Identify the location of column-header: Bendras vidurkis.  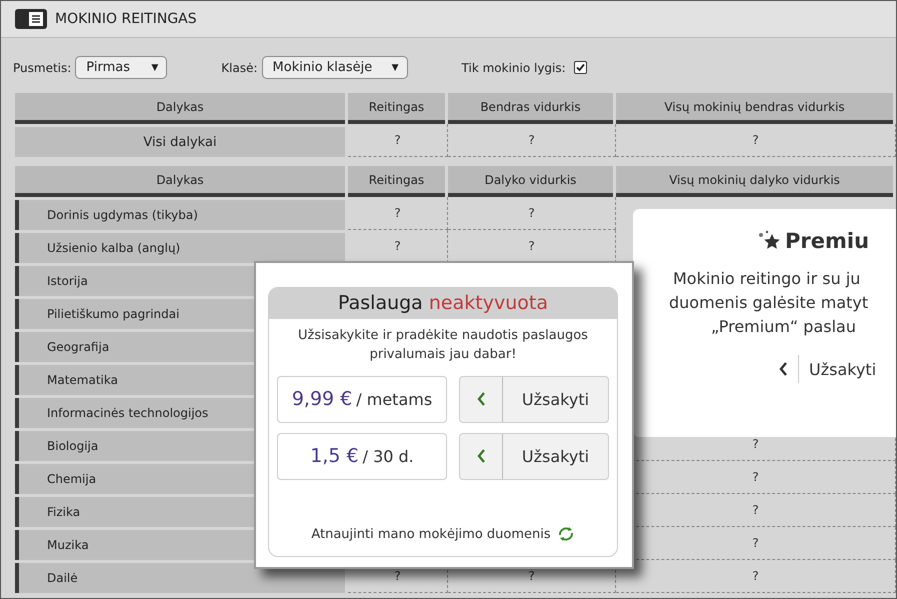
(530, 108).